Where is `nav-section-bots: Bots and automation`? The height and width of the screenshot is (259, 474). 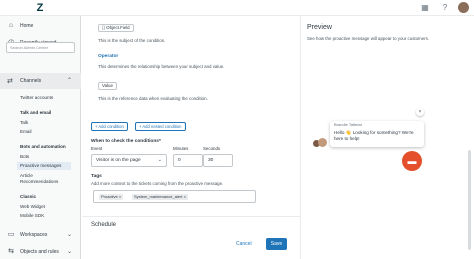 nav-section-bots: Bots and automation is located at coordinates (43, 146).